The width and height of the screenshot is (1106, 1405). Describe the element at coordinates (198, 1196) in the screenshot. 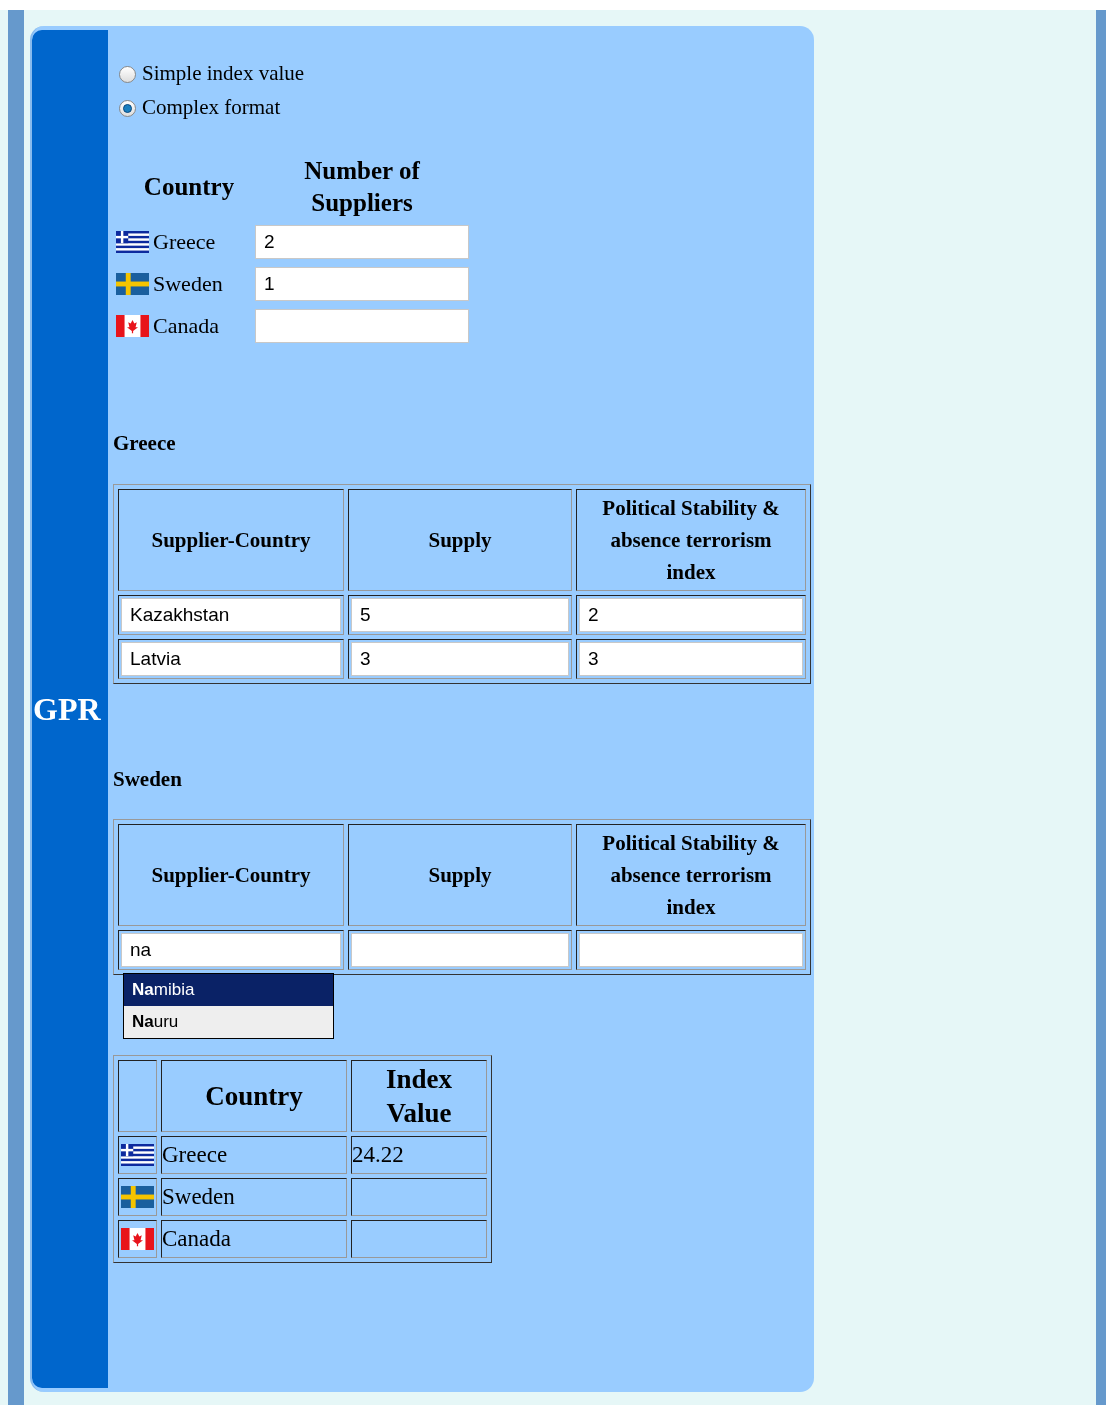

I see `table-cell: Sweden` at that location.